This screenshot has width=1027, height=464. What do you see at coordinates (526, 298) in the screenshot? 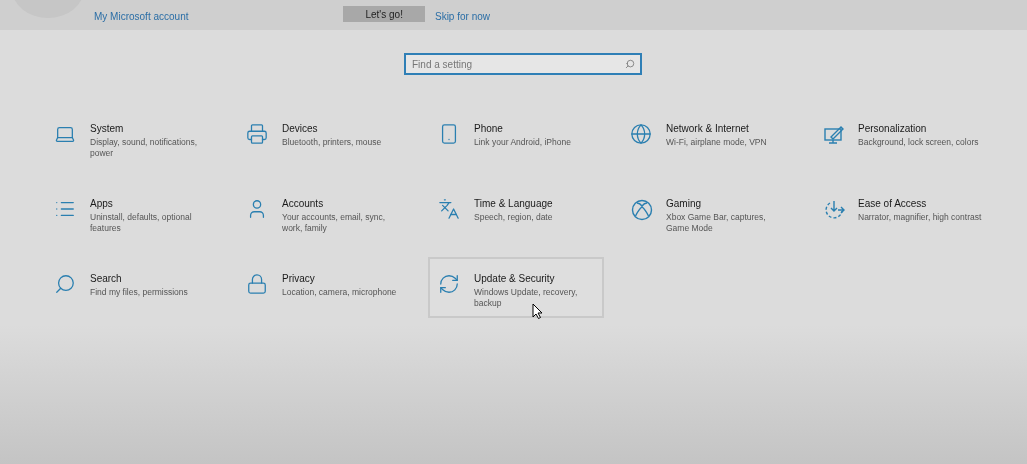
I see `tile-description: Windows Update, recovery, backup` at bounding box center [526, 298].